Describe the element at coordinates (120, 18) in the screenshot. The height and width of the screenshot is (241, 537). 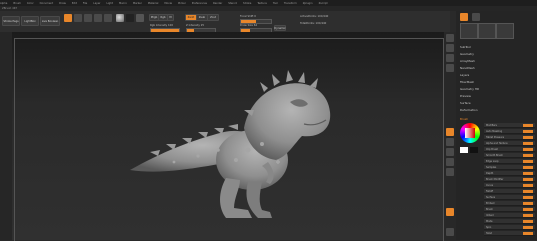
I see `material-sphere-icon` at that location.